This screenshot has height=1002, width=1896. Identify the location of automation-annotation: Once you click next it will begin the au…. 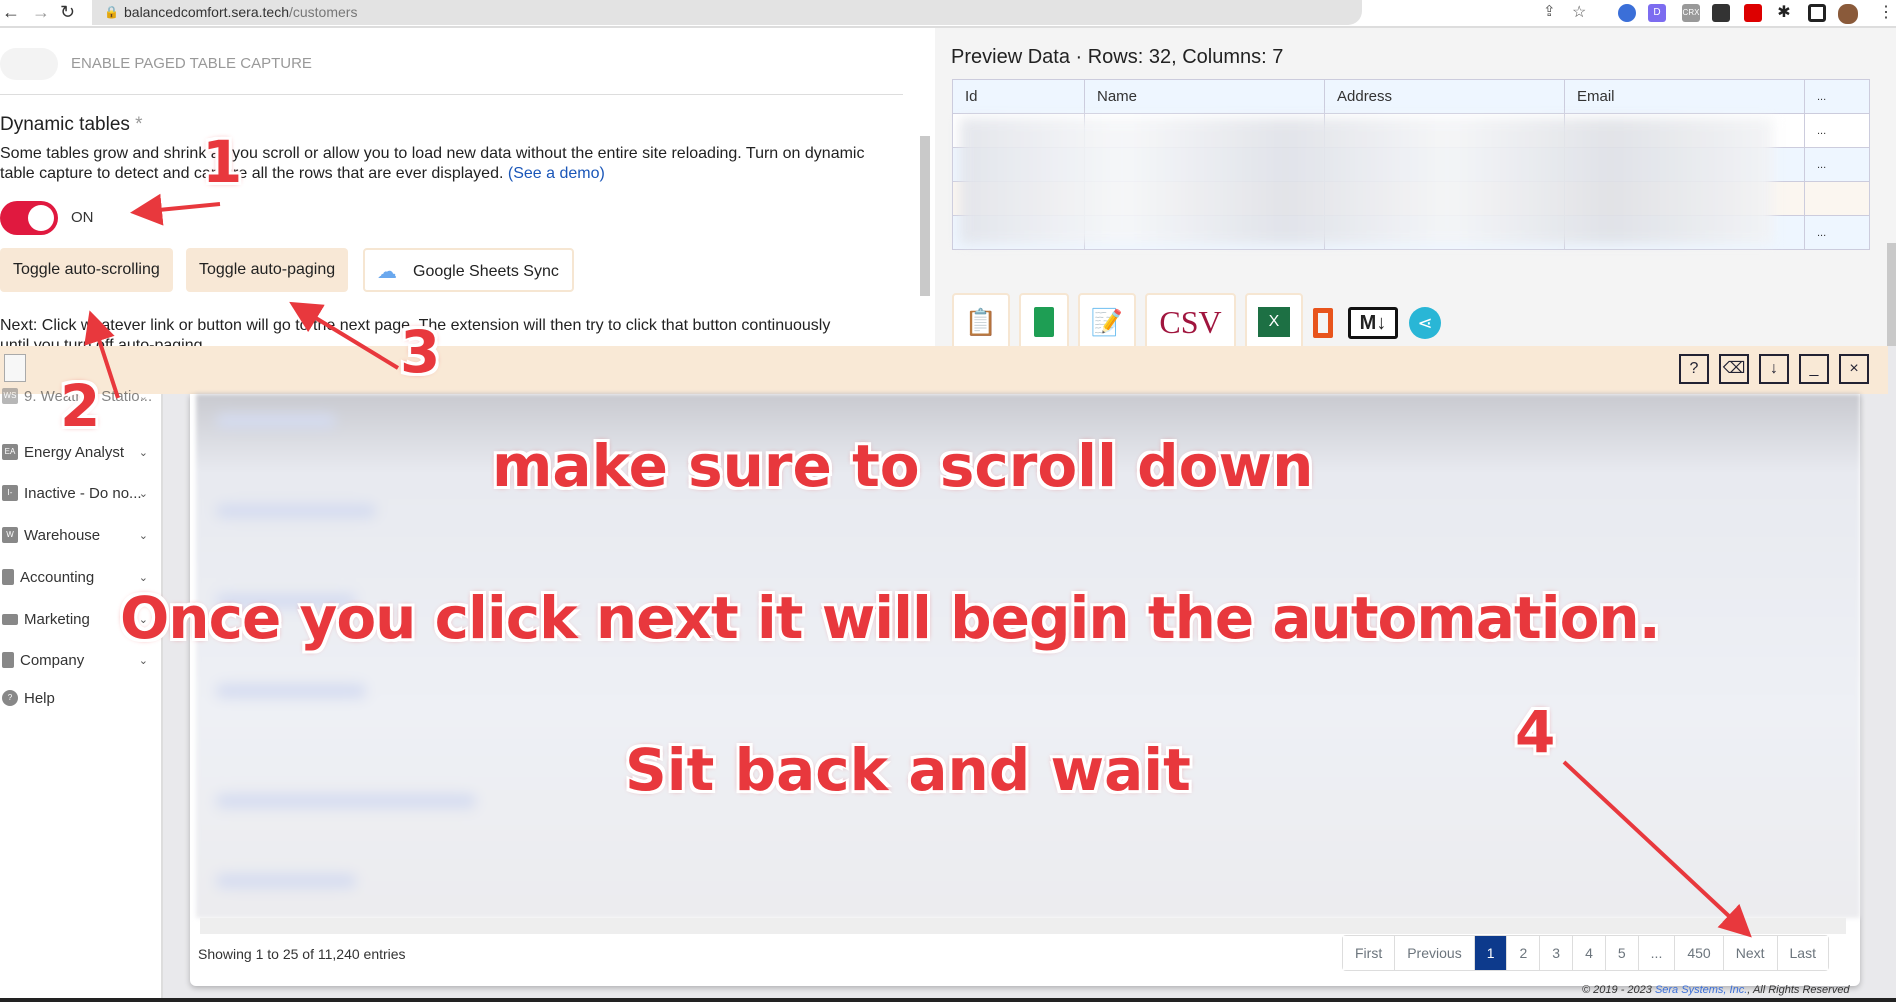
(890, 618).